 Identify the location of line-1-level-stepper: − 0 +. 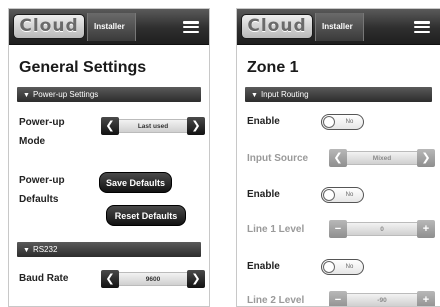
(382, 229).